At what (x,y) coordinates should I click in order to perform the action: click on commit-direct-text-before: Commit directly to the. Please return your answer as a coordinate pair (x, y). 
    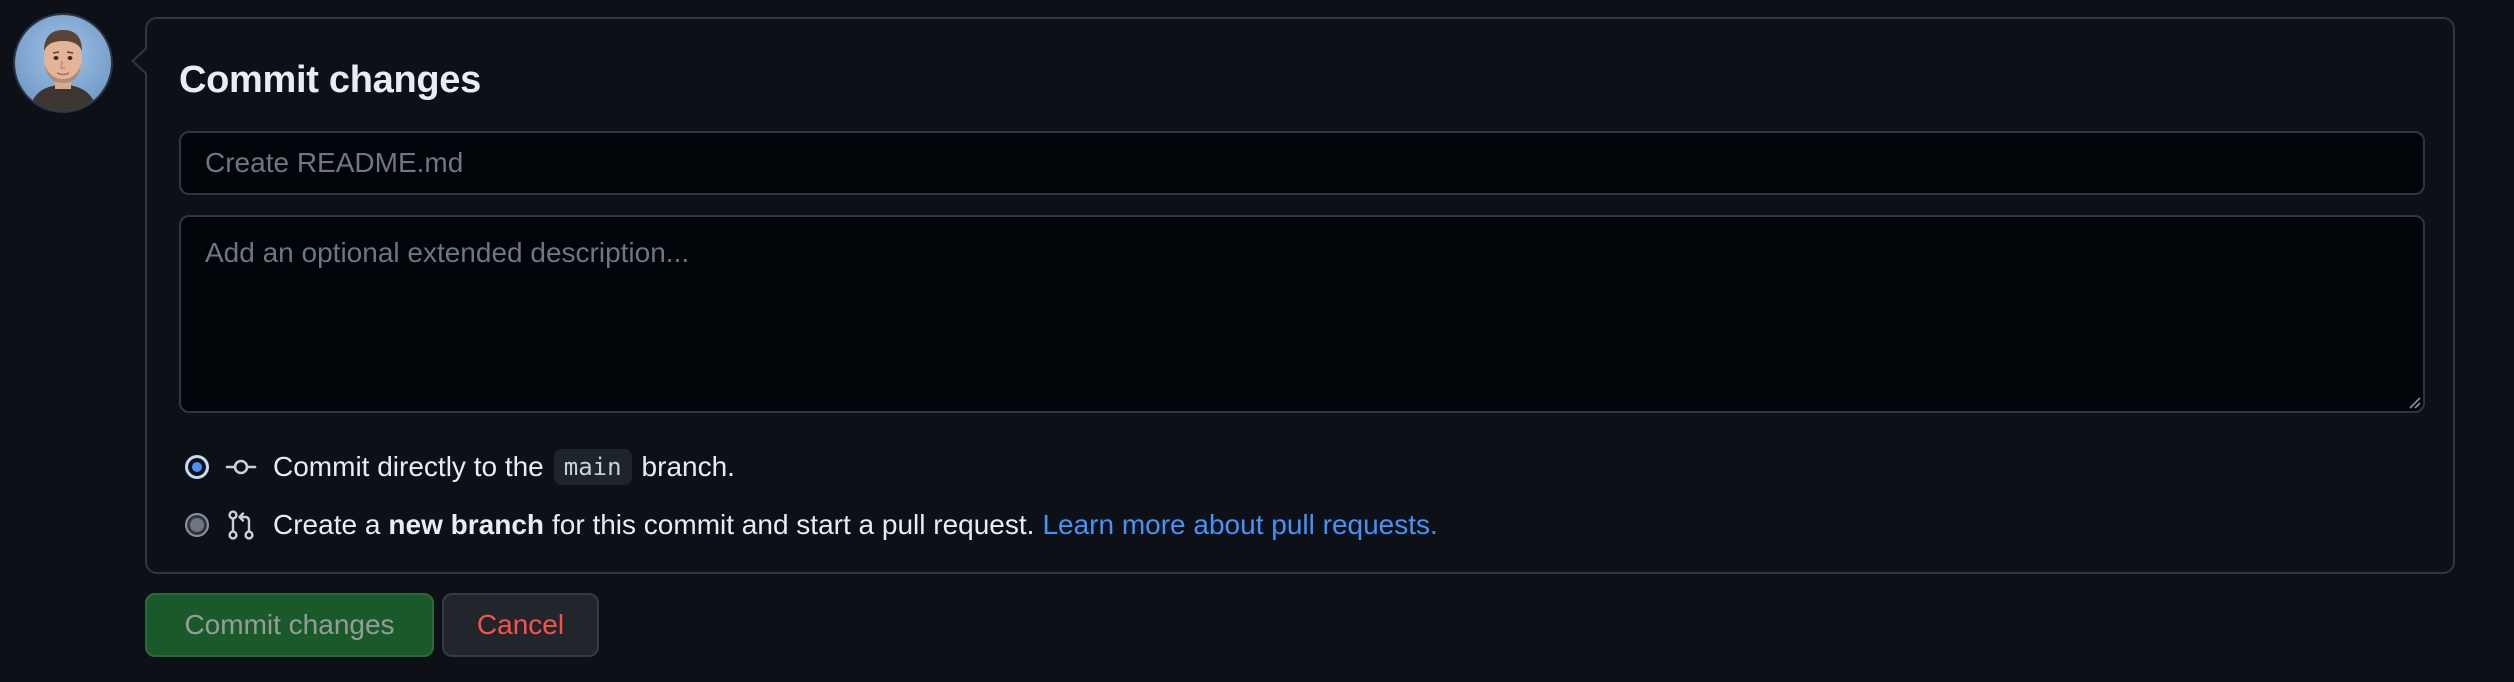
    Looking at the image, I should click on (408, 466).